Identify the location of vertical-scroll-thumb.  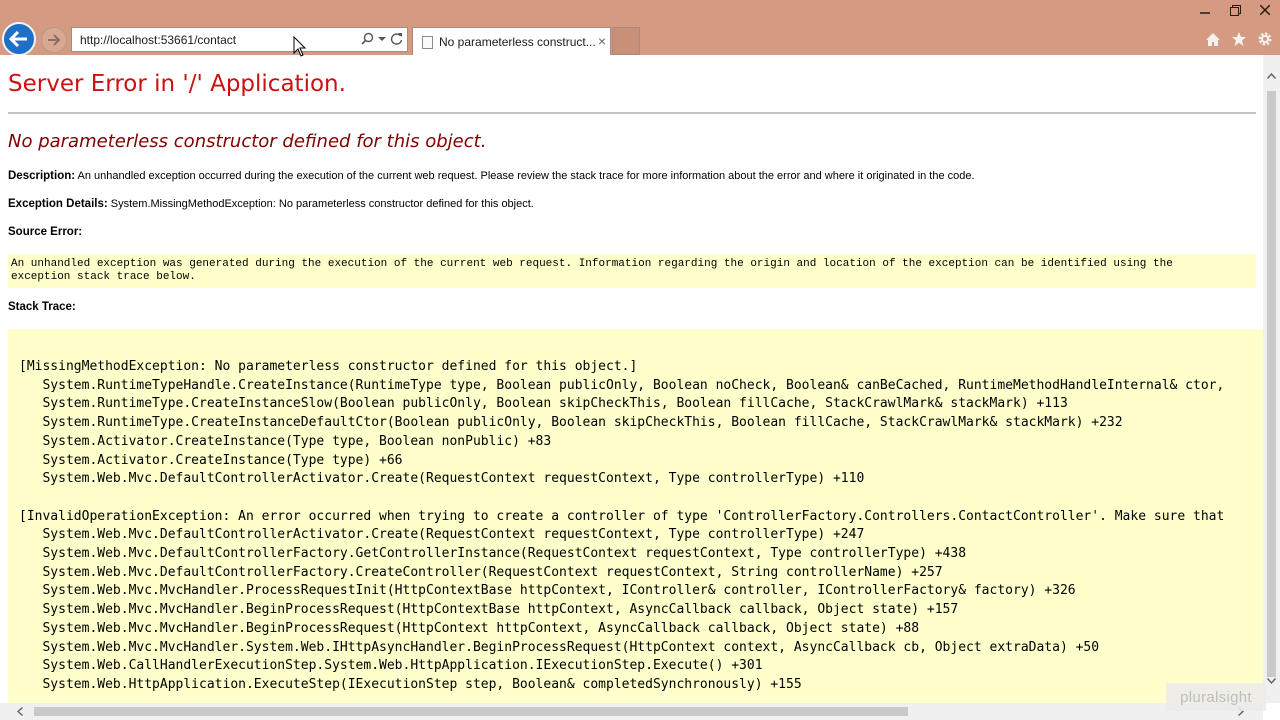
(1271, 384).